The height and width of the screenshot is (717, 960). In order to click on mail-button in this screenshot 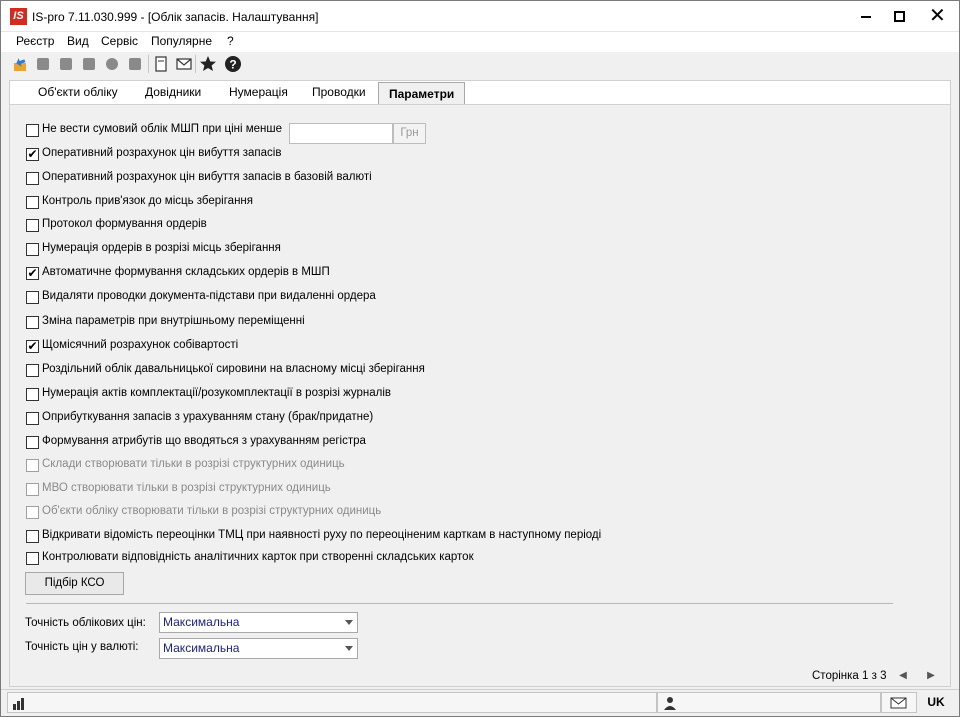, I will do `click(184, 64)`.